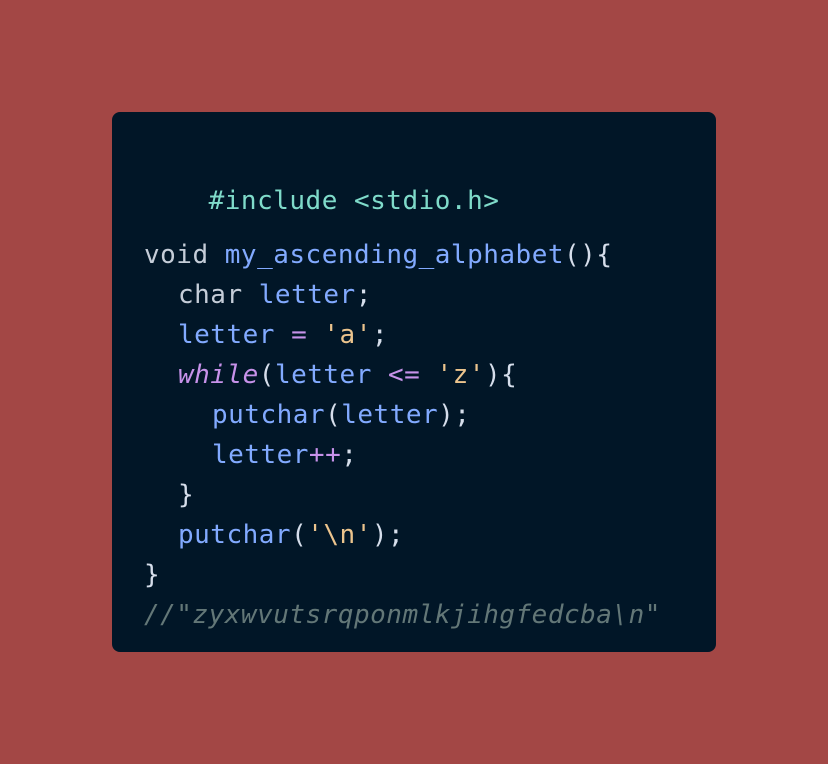  I want to click on code-line-while: while(letter <= 'z'){, so click(430, 382).